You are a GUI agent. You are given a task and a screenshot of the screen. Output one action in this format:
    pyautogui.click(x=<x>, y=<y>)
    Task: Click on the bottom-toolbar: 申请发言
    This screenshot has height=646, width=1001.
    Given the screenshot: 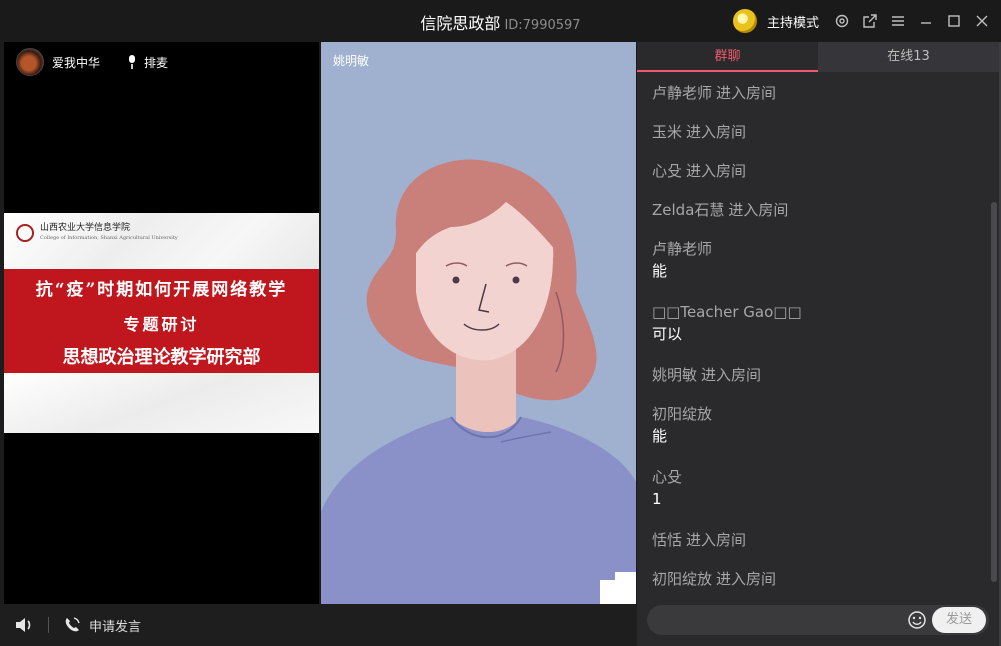 What is the action you would take?
    pyautogui.click(x=318, y=625)
    